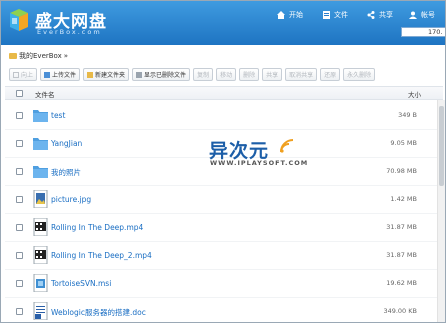 The height and width of the screenshot is (323, 446). Describe the element at coordinates (435, 32) in the screenshot. I see `quota-text: 170.` at that location.